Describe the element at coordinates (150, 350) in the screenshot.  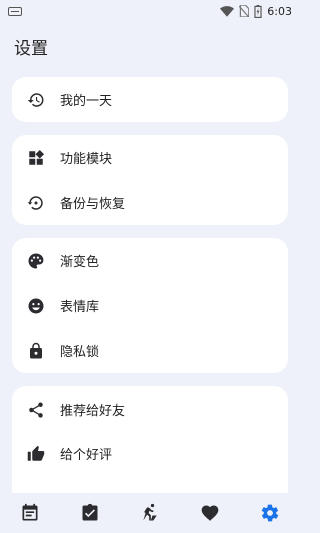
I see `row-privacy-lock: 隐私锁` at that location.